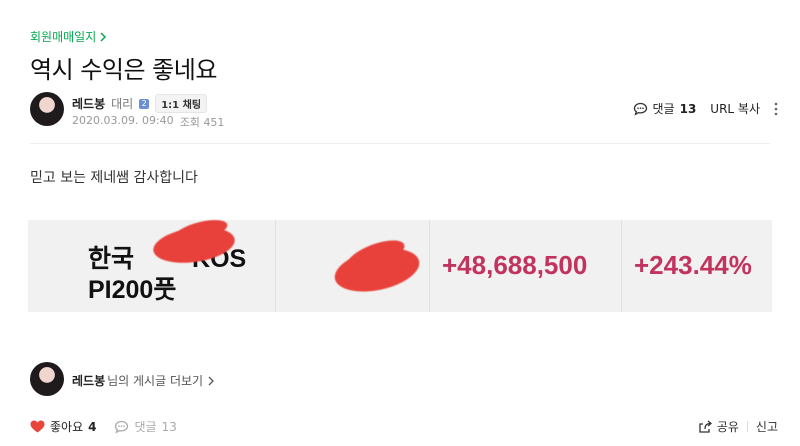 This screenshot has height=446, width=800. Describe the element at coordinates (92, 426) in the screenshot. I see `like-count: 4` at that location.